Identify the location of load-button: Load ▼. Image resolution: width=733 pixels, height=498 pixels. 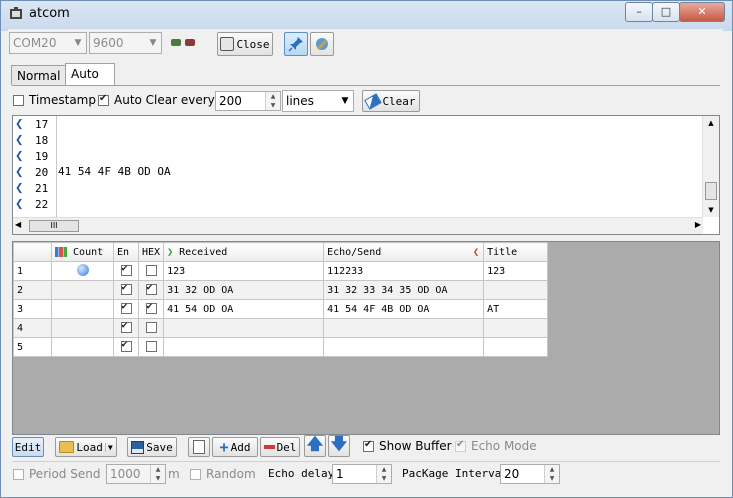
(86, 447).